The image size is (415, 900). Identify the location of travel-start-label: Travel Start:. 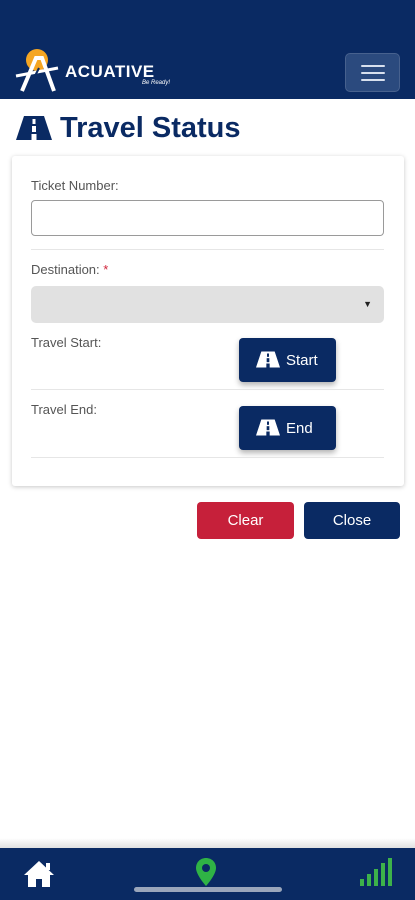
(66, 342).